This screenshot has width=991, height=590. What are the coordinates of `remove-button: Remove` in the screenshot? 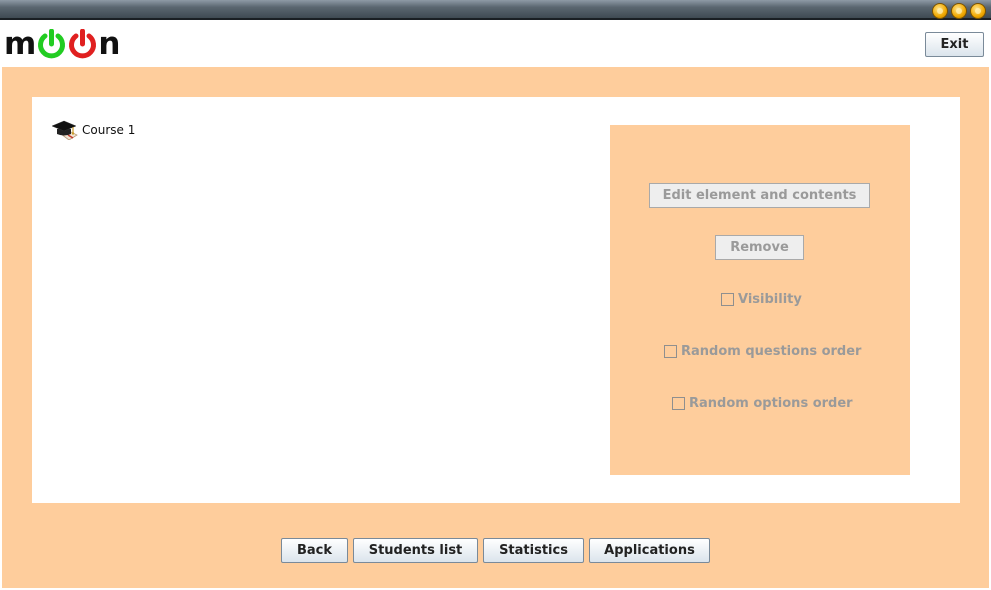 It's located at (759, 247).